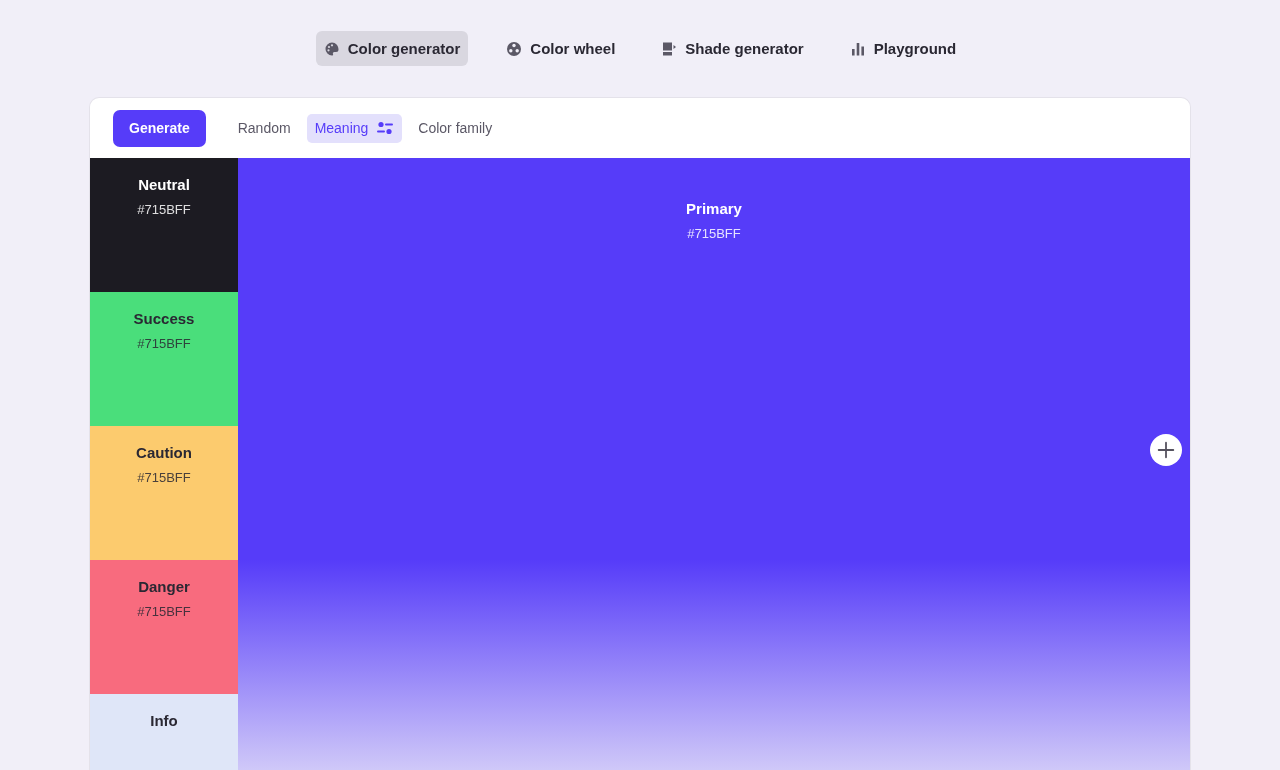  I want to click on swatch-name: Success, so click(164, 318).